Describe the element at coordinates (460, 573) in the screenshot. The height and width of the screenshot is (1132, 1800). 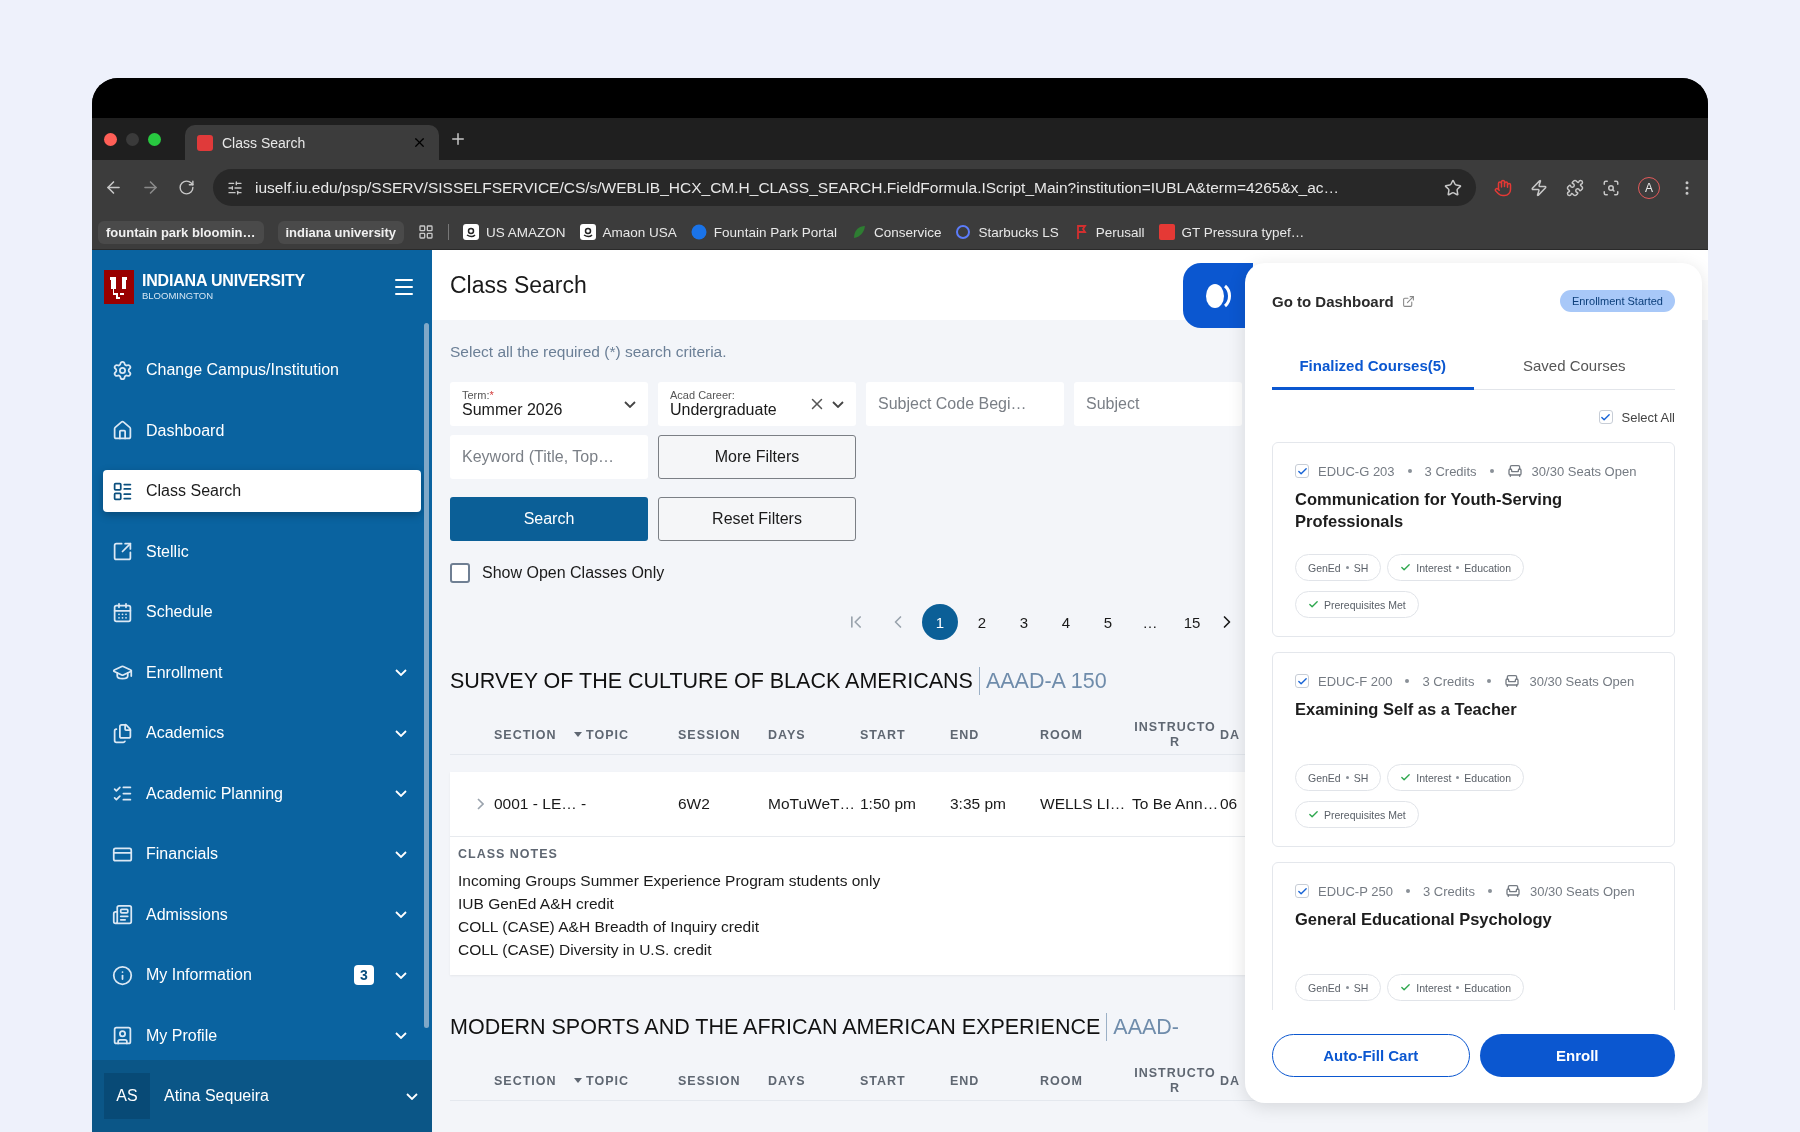
I see `checkbox` at that location.